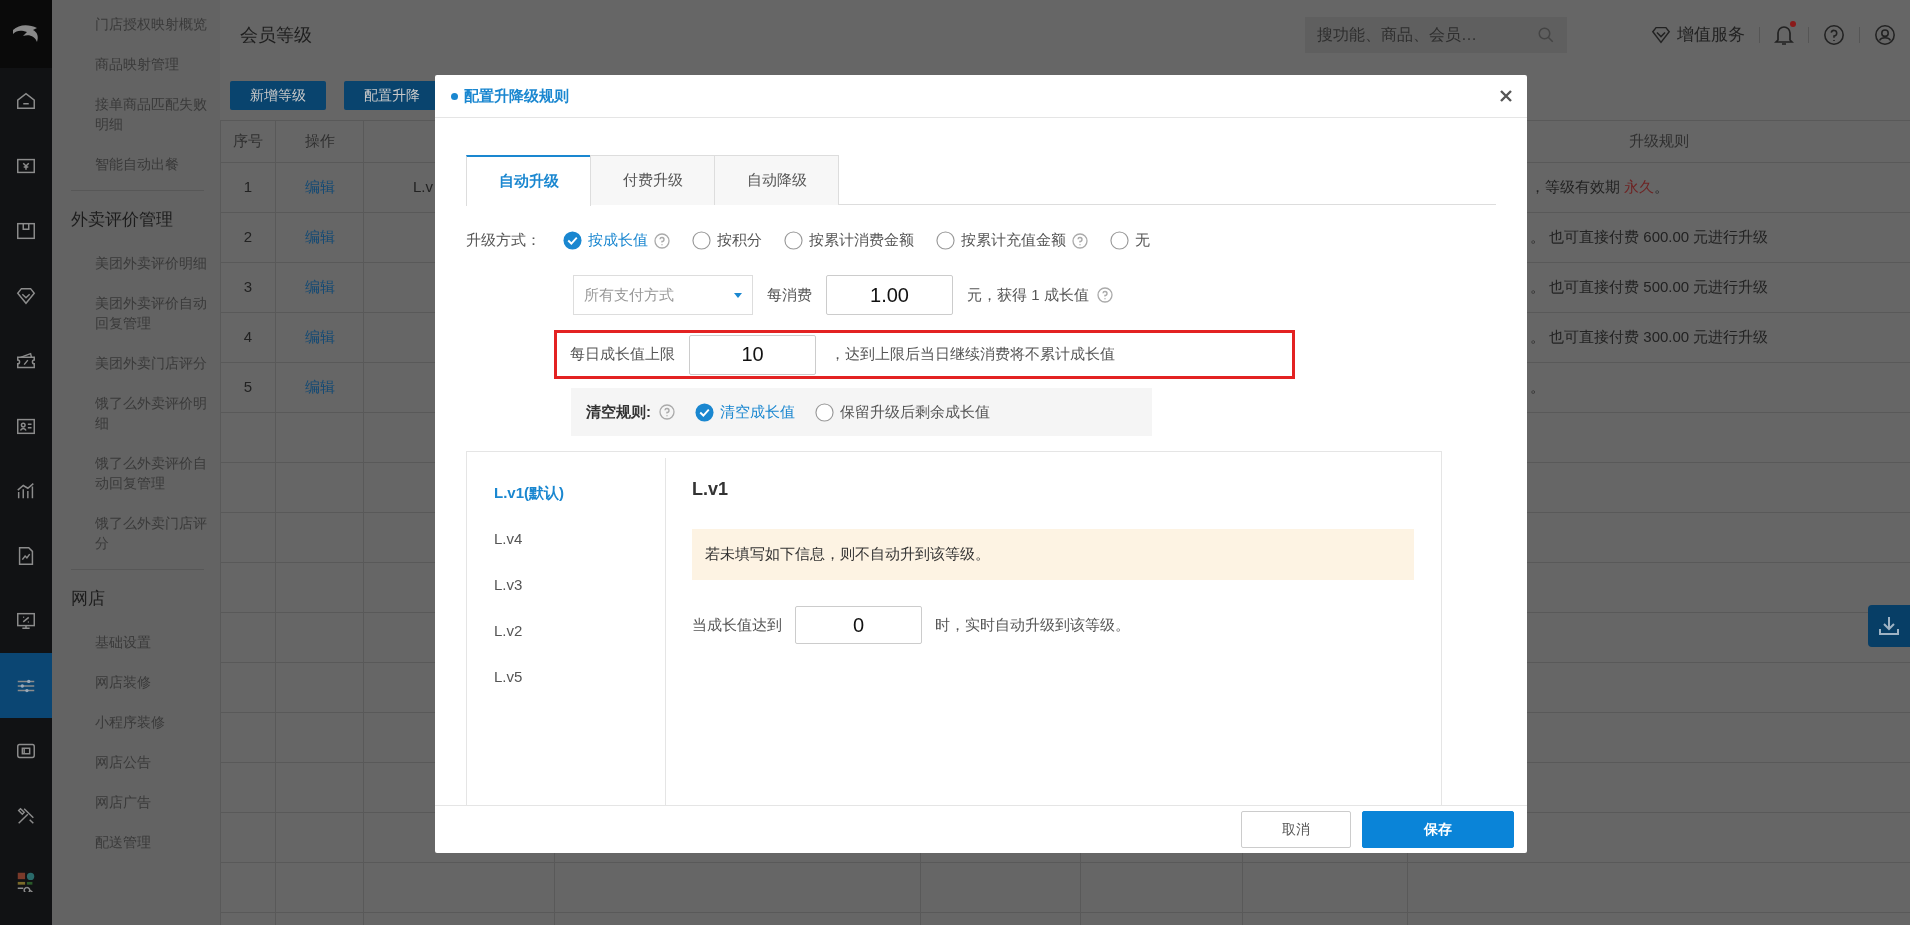  What do you see at coordinates (566, 505) in the screenshot?
I see `level-item: L.v1(默认)` at bounding box center [566, 505].